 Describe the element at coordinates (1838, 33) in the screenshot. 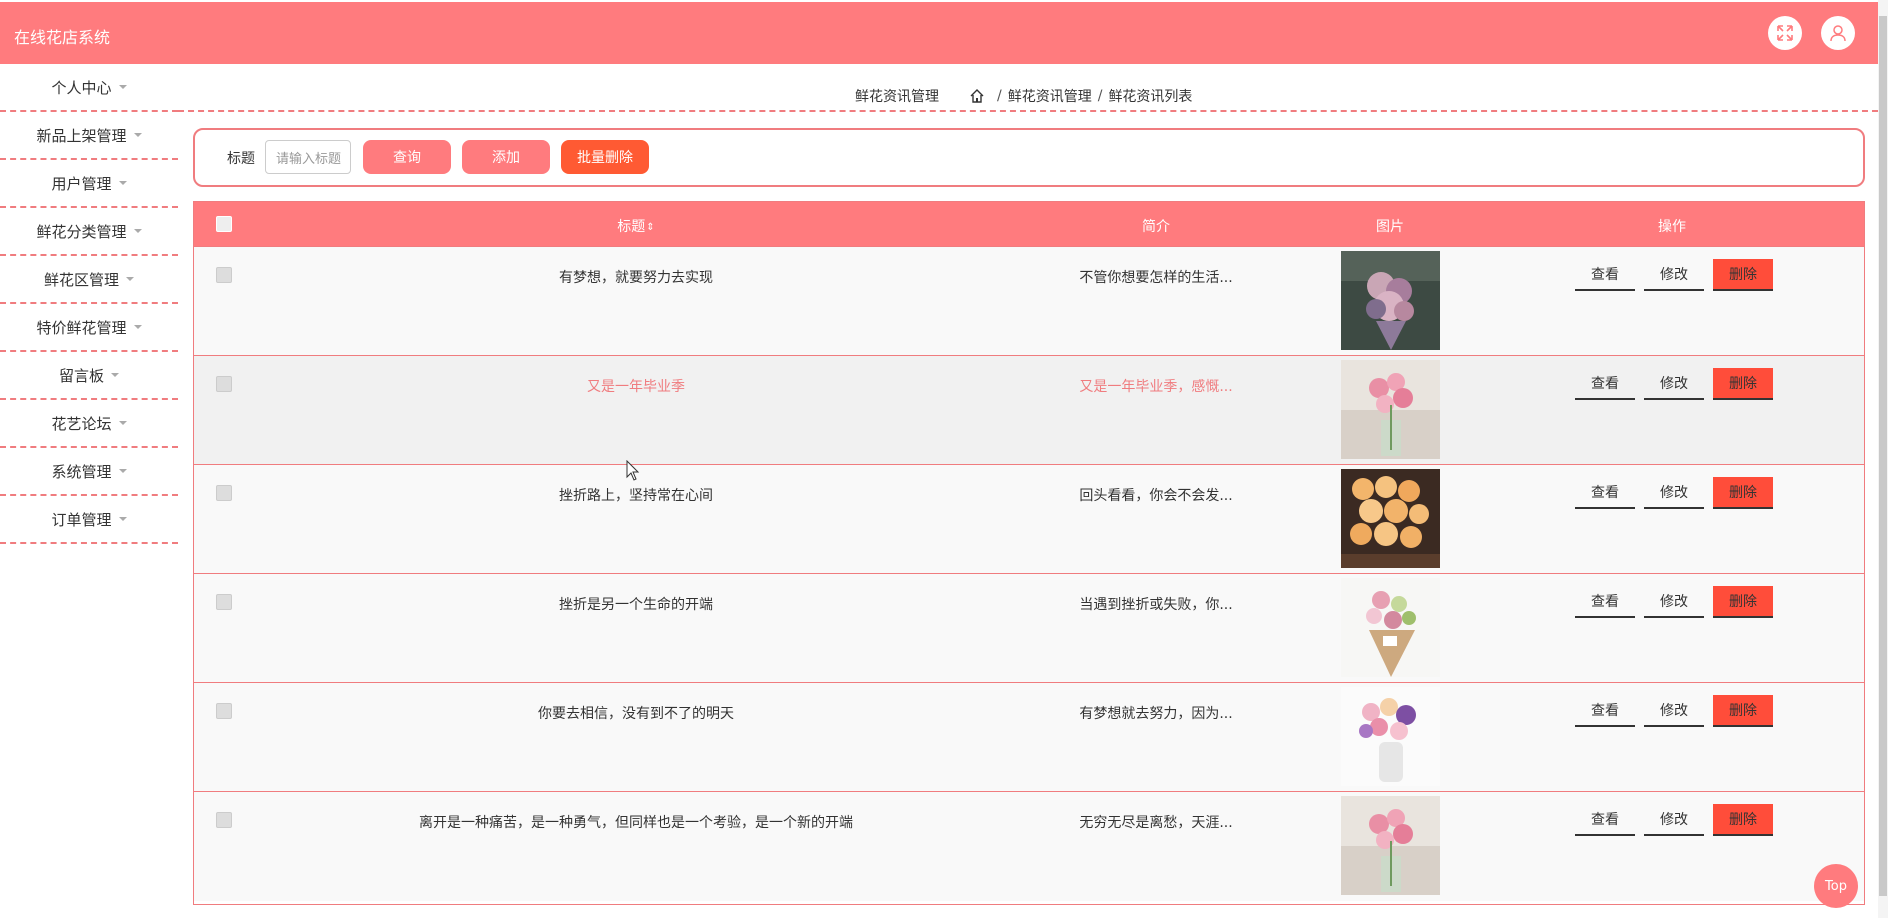

I see `user-icon` at that location.